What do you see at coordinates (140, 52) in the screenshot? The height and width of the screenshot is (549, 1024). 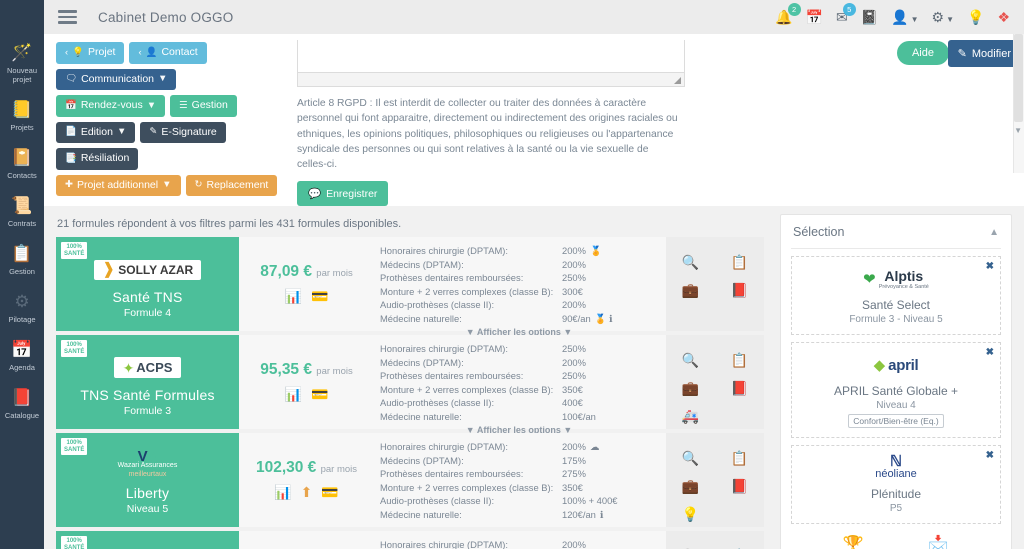 I see `back-chevron-icon: ‹` at bounding box center [140, 52].